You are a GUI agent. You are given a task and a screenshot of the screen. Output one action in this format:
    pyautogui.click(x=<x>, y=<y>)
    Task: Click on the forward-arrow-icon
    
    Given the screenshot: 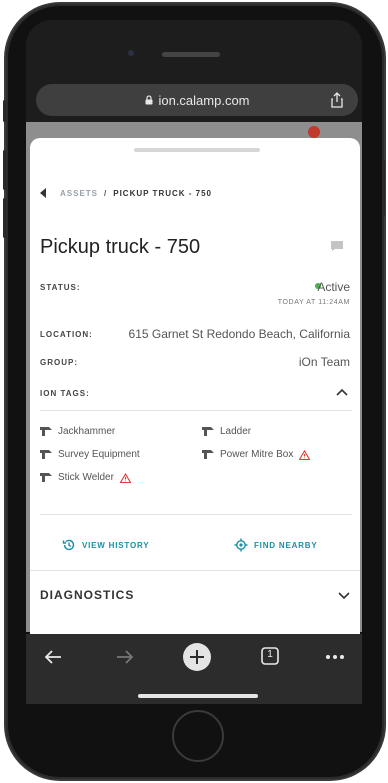 What is the action you would take?
    pyautogui.click(x=125, y=657)
    